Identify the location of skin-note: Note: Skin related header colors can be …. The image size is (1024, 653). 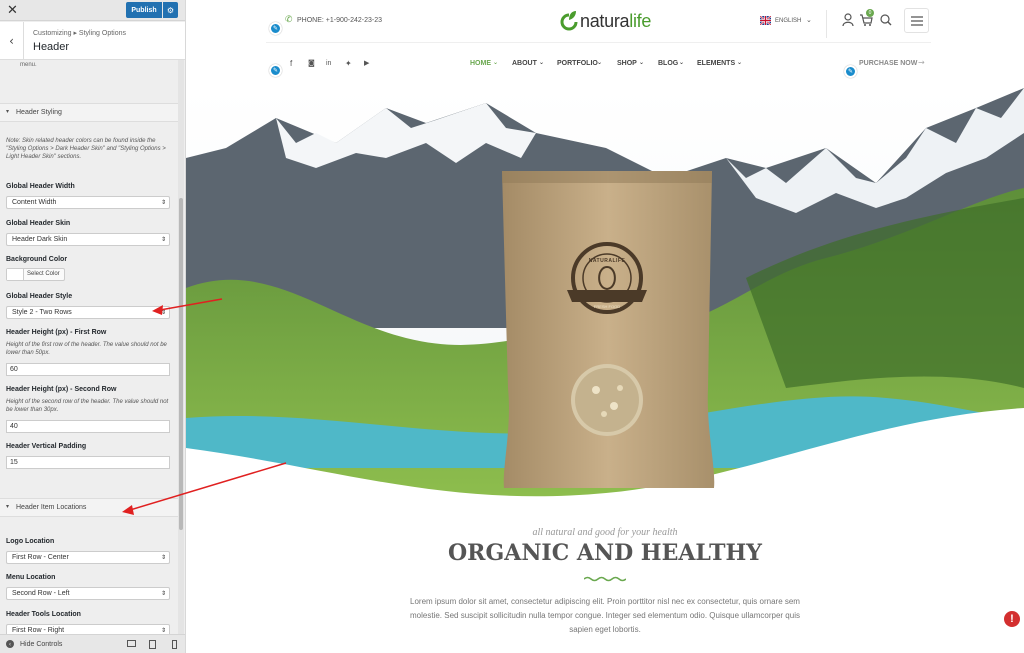
(86, 149).